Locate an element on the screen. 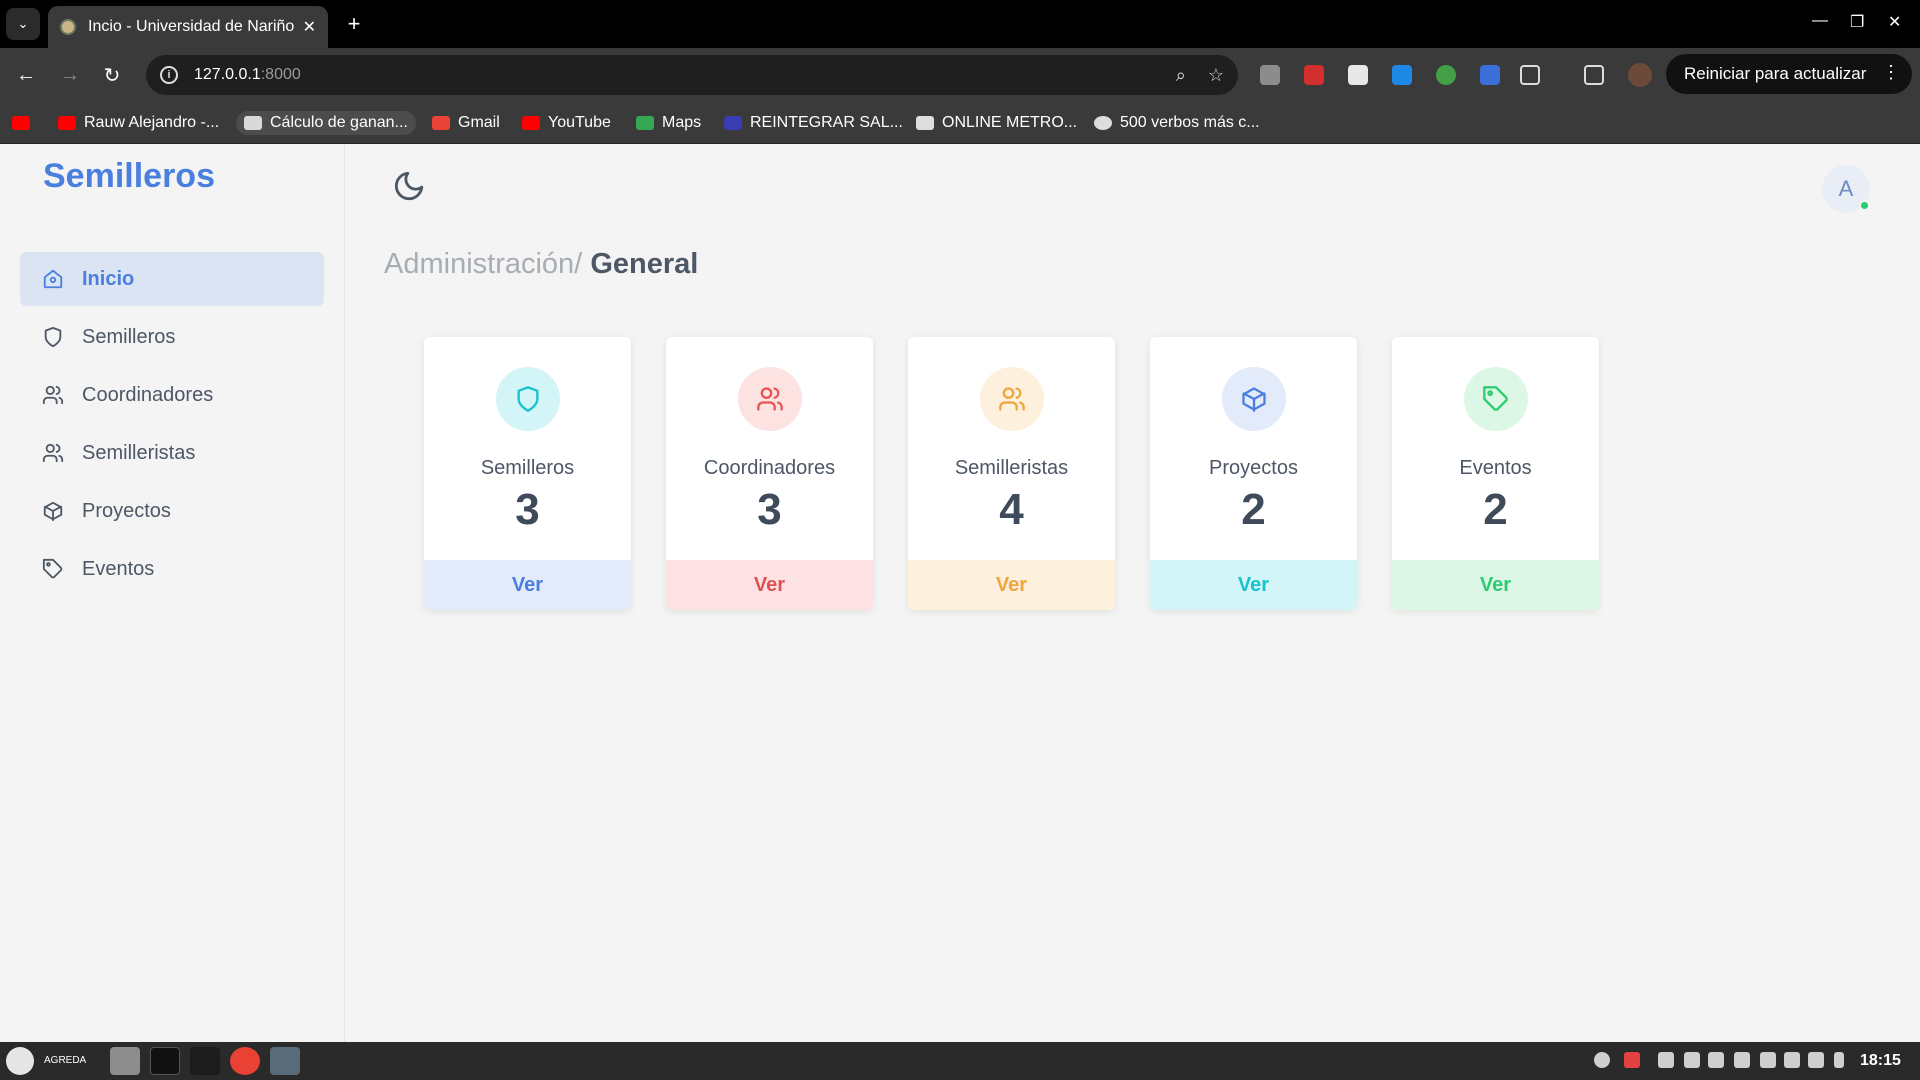 This screenshot has width=1920, height=1080. update-button: Reiniciar para actualizar ⋮ is located at coordinates (1789, 74).